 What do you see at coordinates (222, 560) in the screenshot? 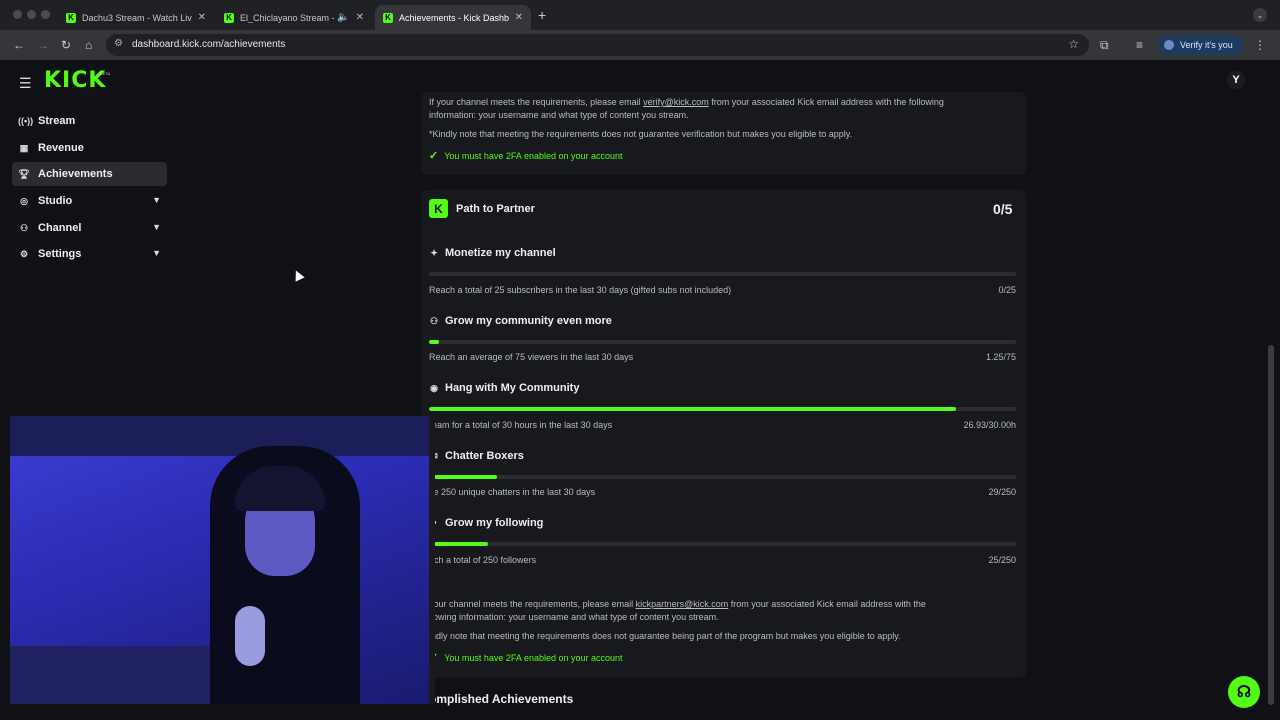
I see `webcam-overlay` at bounding box center [222, 560].